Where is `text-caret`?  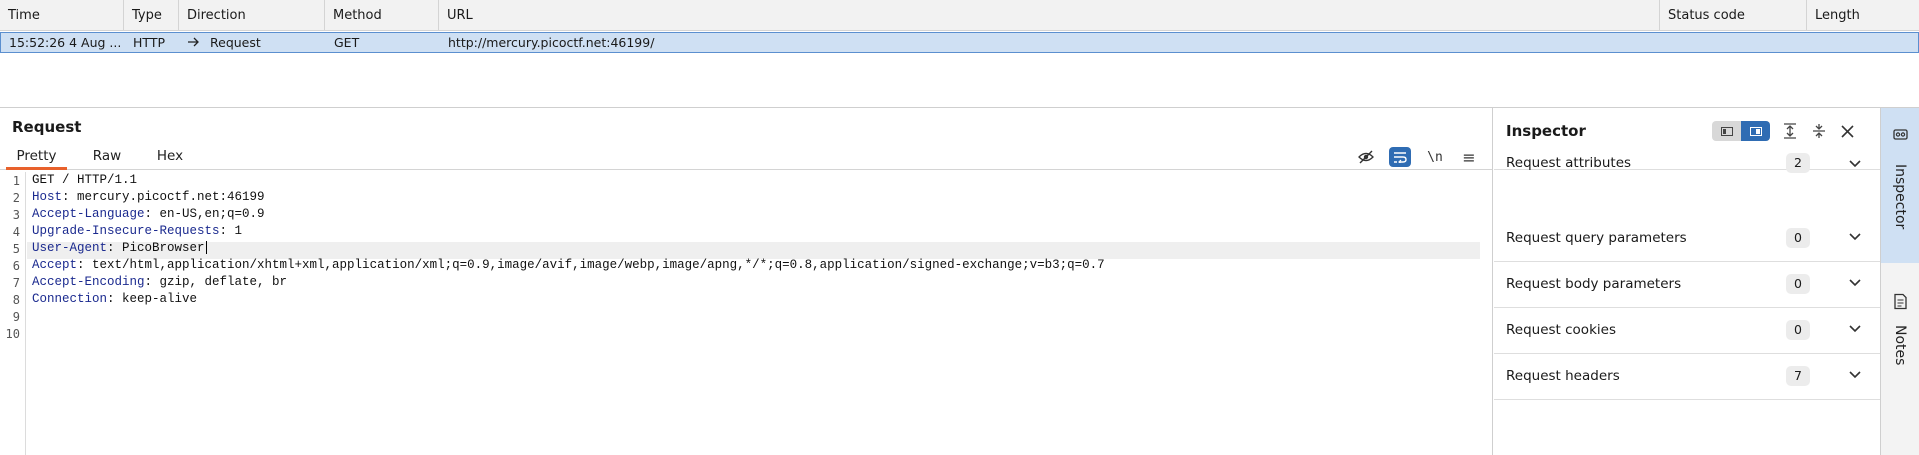
text-caret is located at coordinates (206, 248).